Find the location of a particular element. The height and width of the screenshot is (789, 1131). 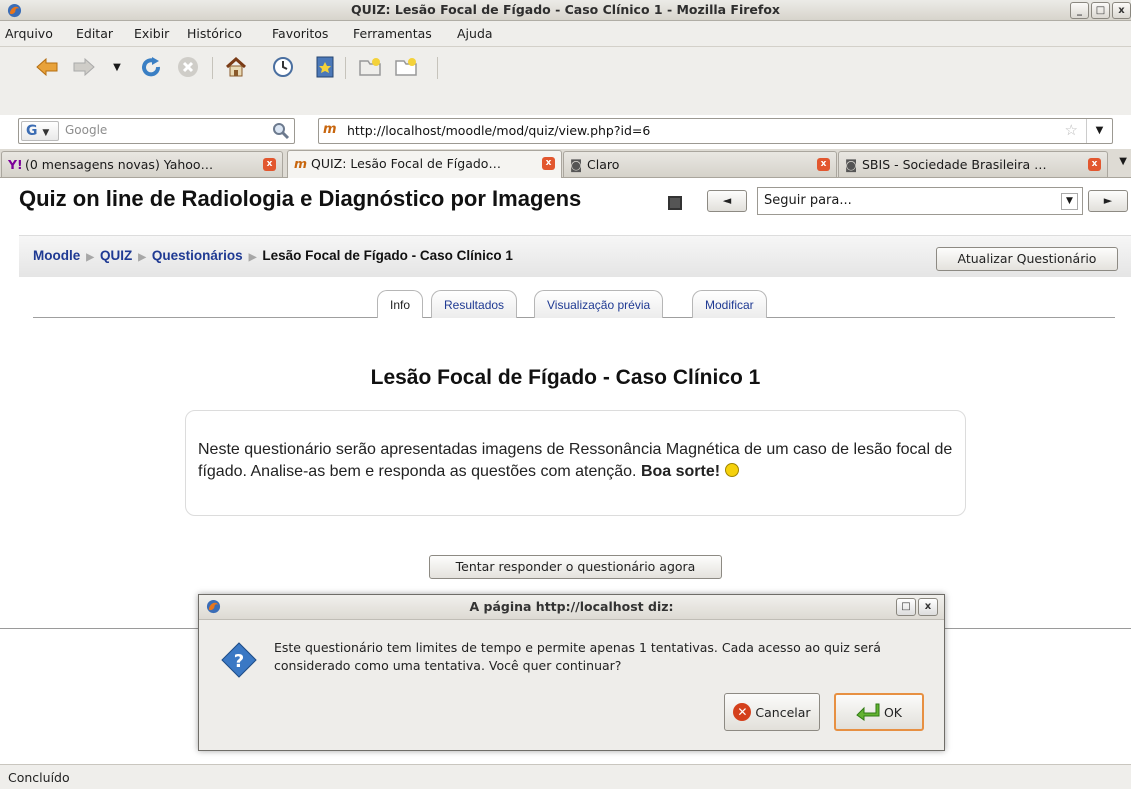

tab-info: Info is located at coordinates (400, 304).